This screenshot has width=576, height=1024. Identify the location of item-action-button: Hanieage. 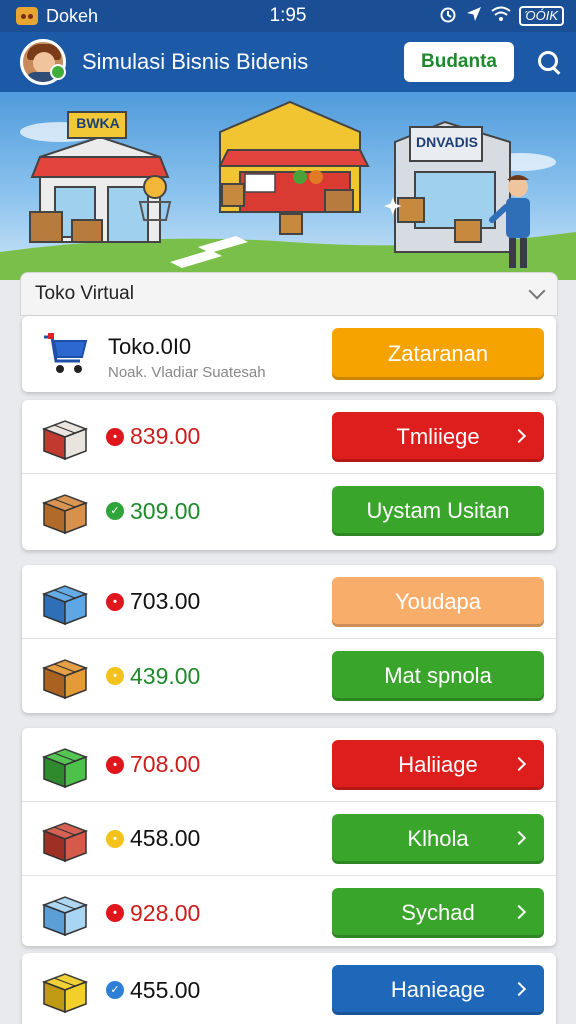
(438, 990).